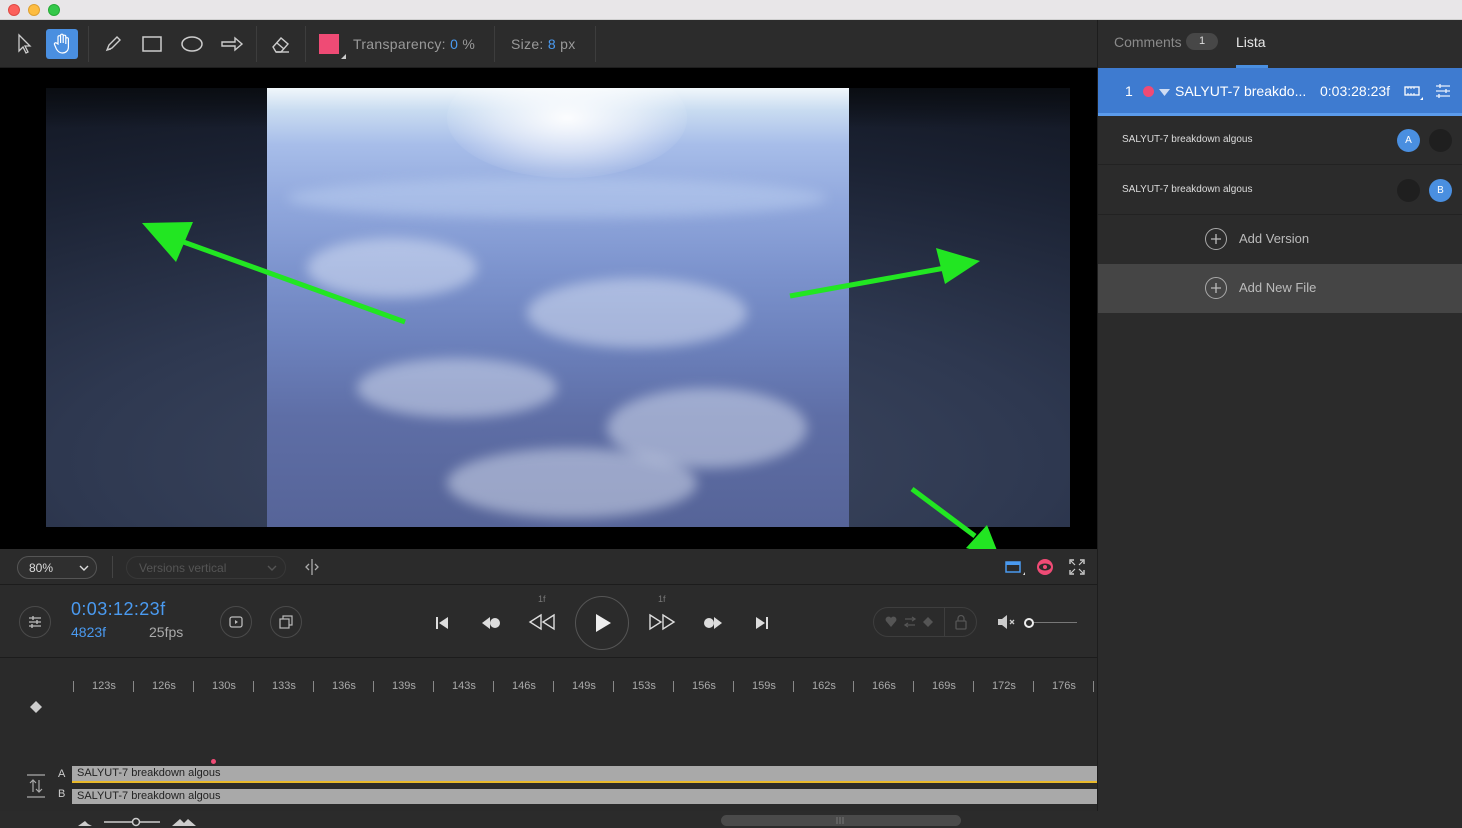 This screenshot has height=828, width=1462. I want to click on ruler-label: 176s, so click(1064, 686).